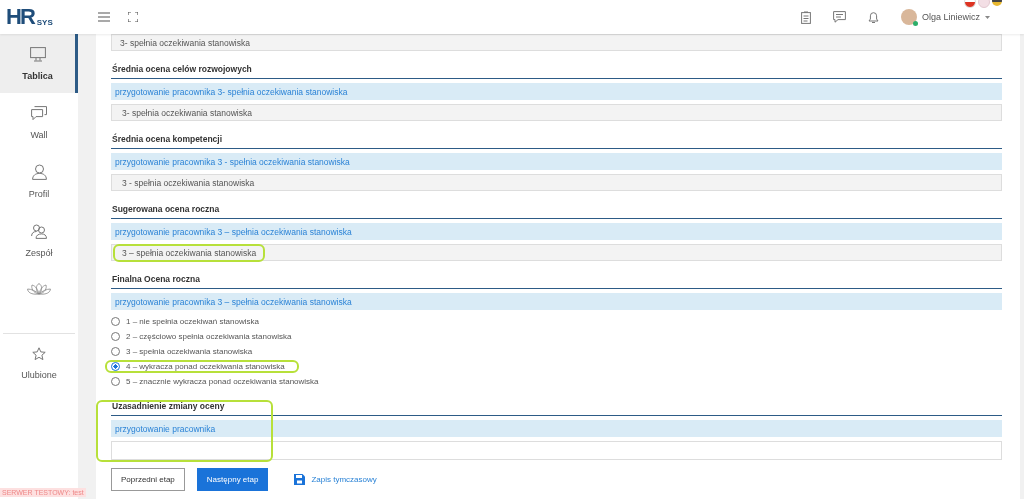  What do you see at coordinates (556, 281) in the screenshot?
I see `section-heading: Finalna Ocena roczna` at bounding box center [556, 281].